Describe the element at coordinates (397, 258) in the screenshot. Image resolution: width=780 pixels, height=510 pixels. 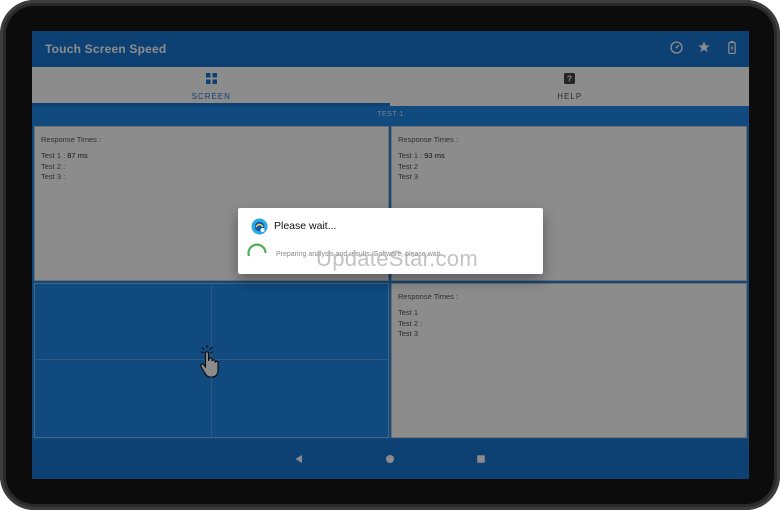
I see `watermark-text: UpdateStar.com` at that location.